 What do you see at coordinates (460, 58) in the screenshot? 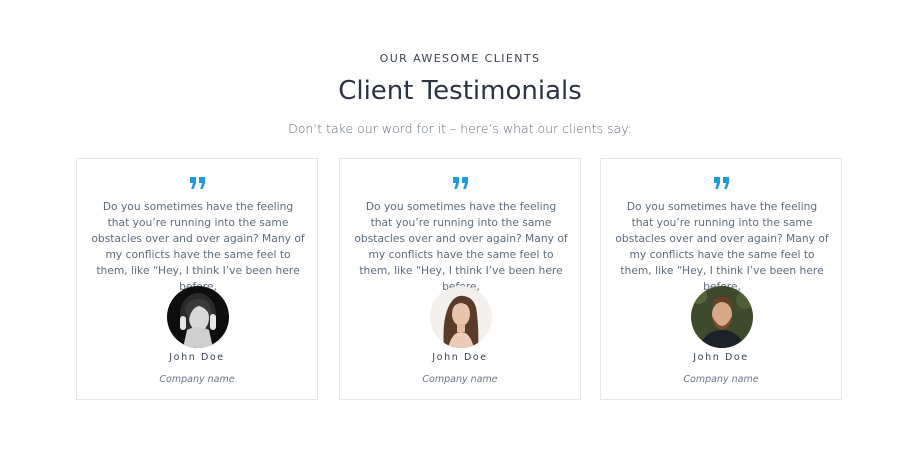
I see `section-eyebrow: OUR AWESOME CLIENTS` at bounding box center [460, 58].